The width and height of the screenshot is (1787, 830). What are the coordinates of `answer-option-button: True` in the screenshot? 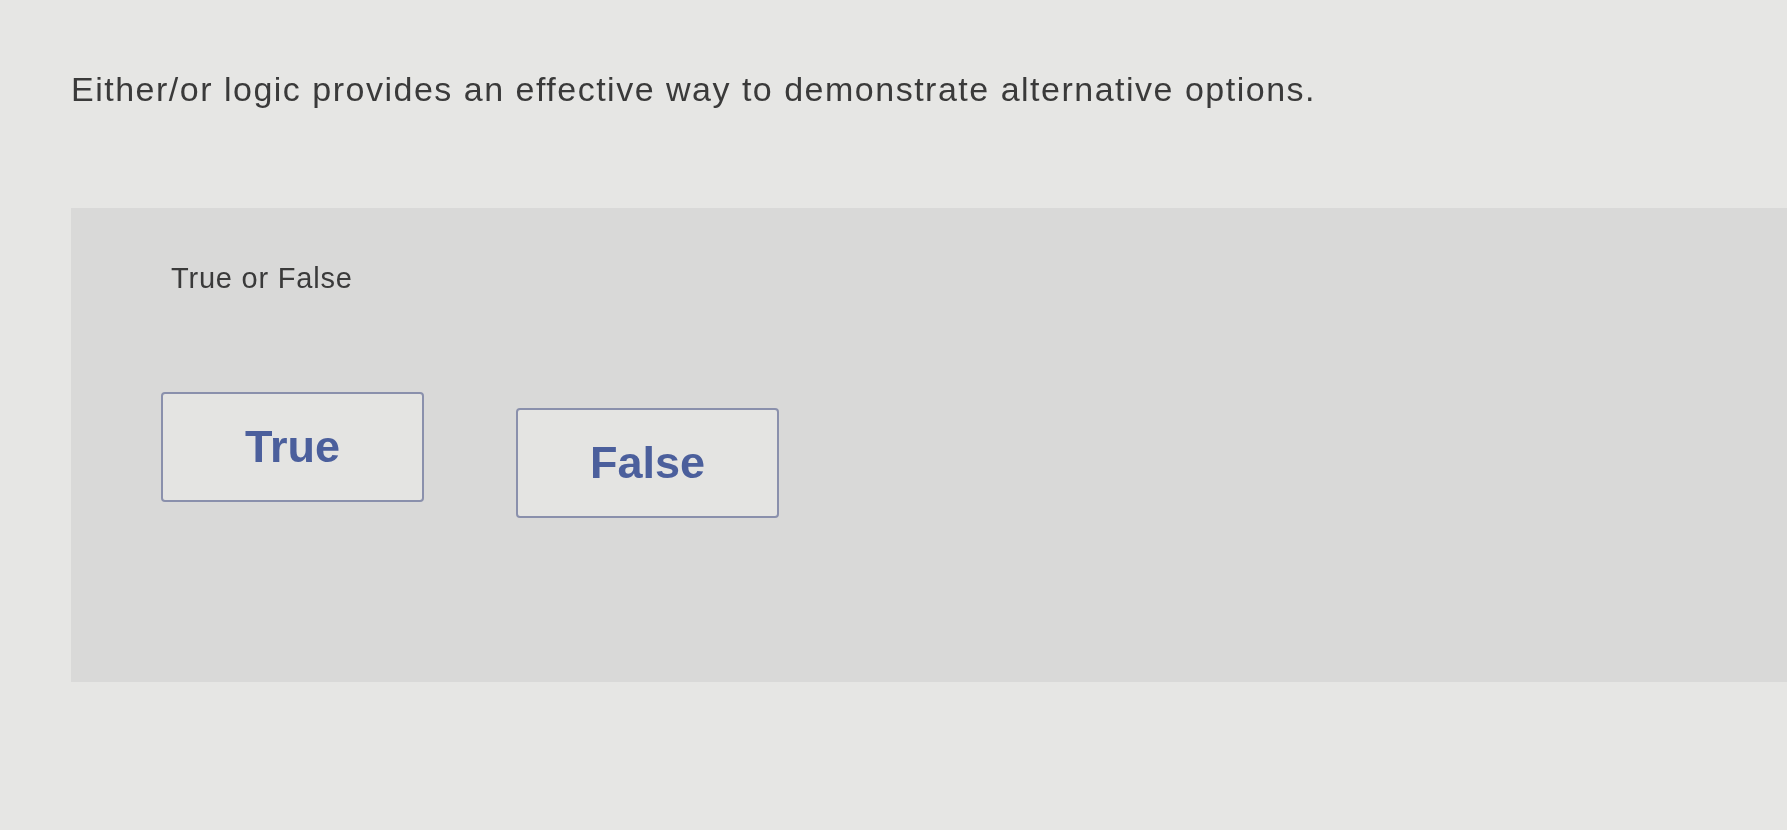 It's located at (292, 447).